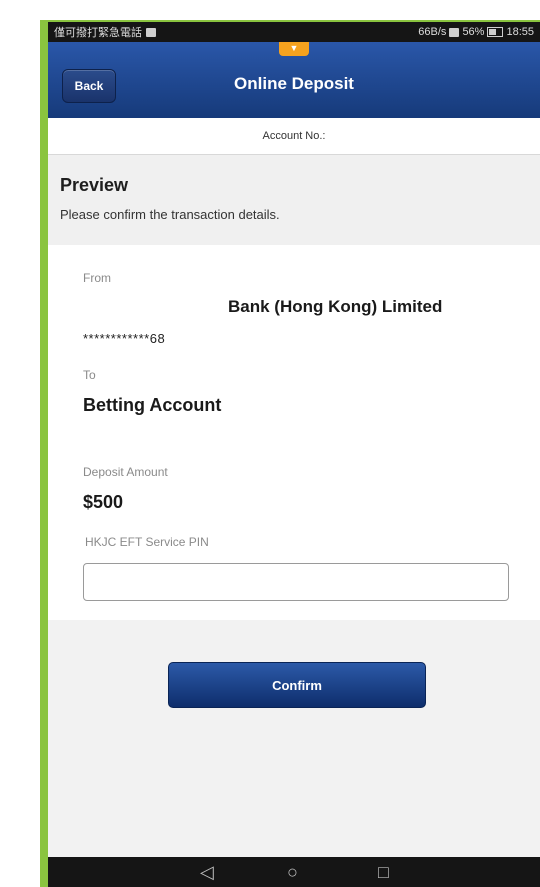 Image resolution: width=540 pixels, height=887 pixels. What do you see at coordinates (152, 405) in the screenshot?
I see `to-value: Betting Account` at bounding box center [152, 405].